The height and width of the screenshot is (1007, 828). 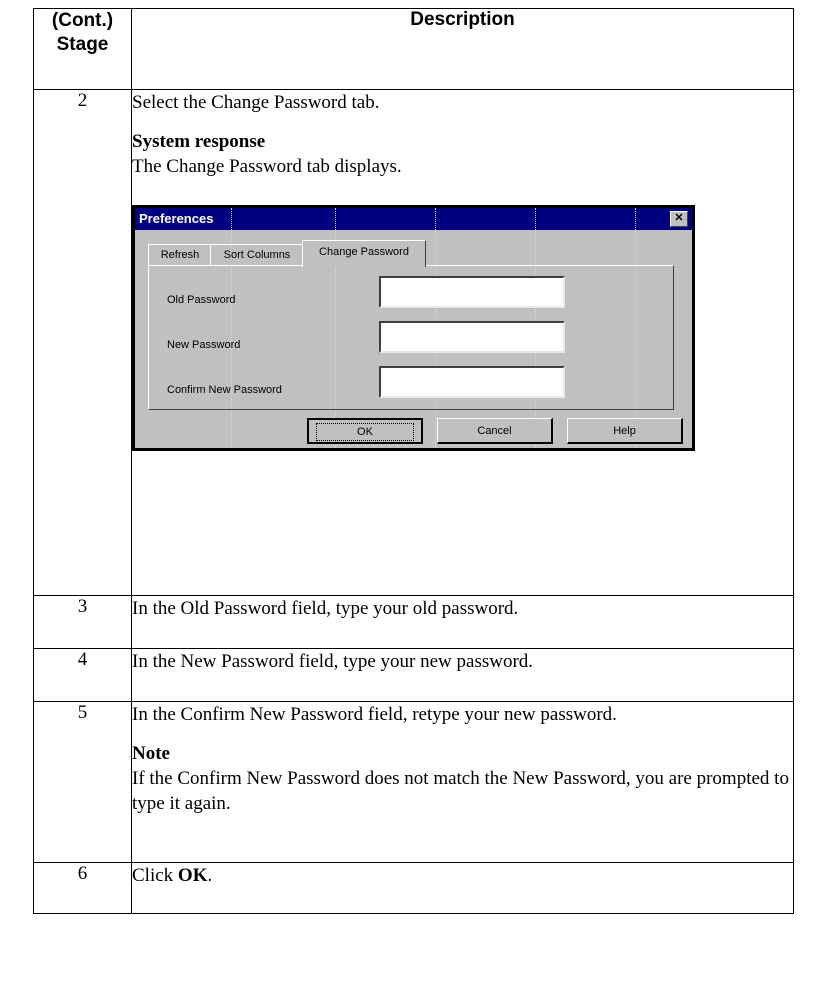 What do you see at coordinates (625, 431) in the screenshot?
I see `help-button: Help` at bounding box center [625, 431].